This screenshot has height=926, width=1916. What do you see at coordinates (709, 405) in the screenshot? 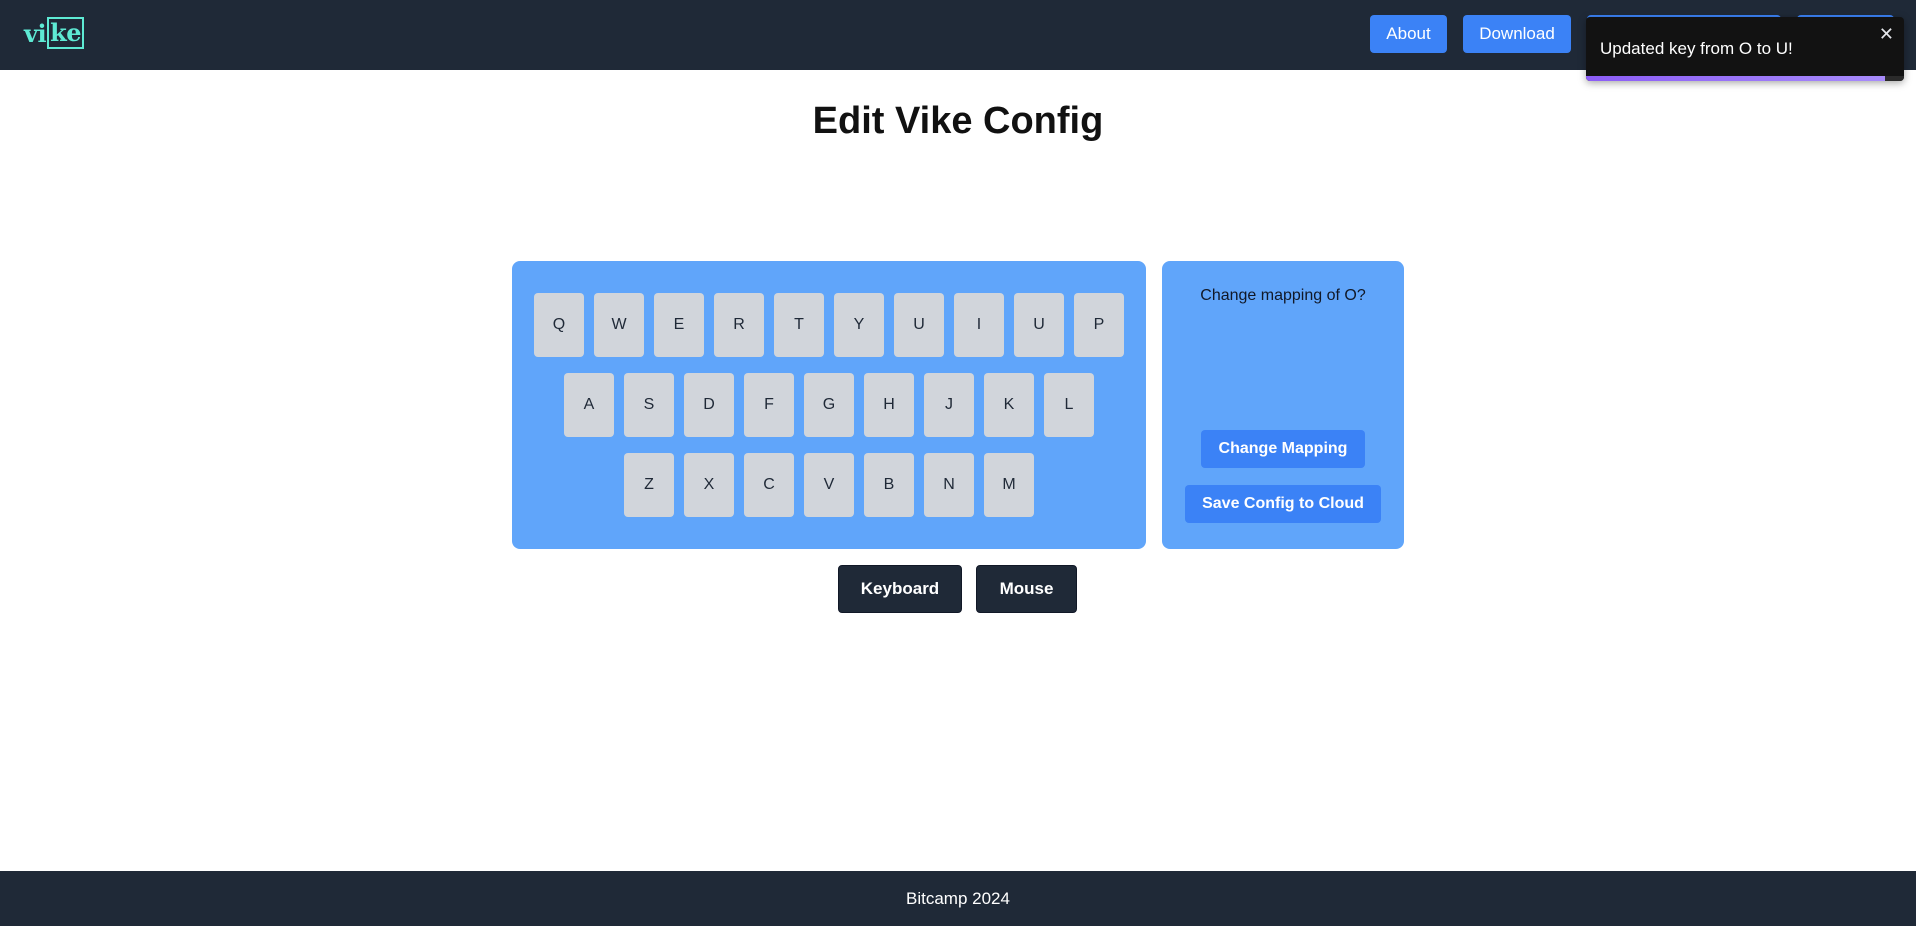
I see `key-2-3: D` at bounding box center [709, 405].